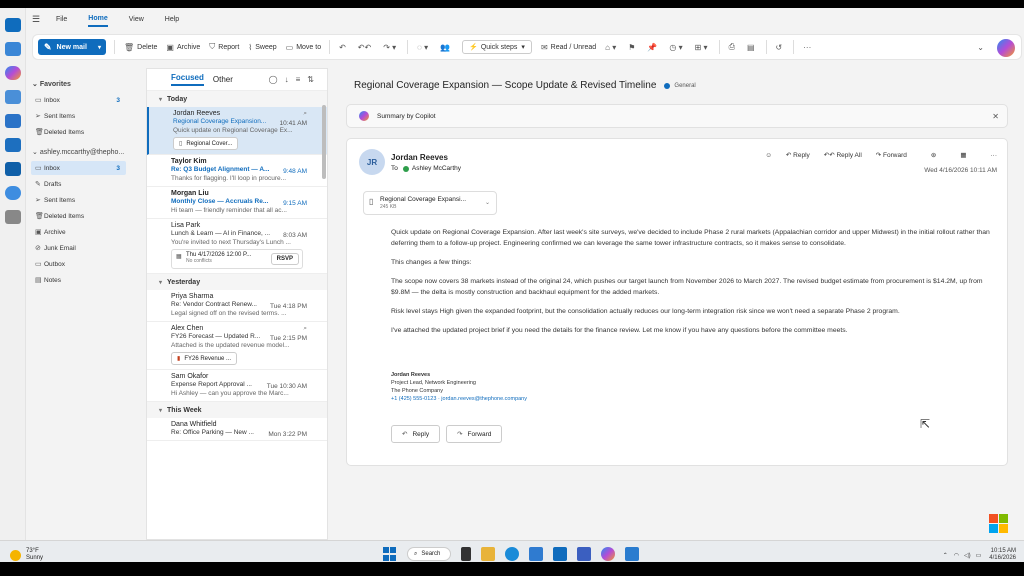 This screenshot has height=576, width=1024. Describe the element at coordinates (391, 47) in the screenshot. I see `forward-button: ↷ ▾` at that location.